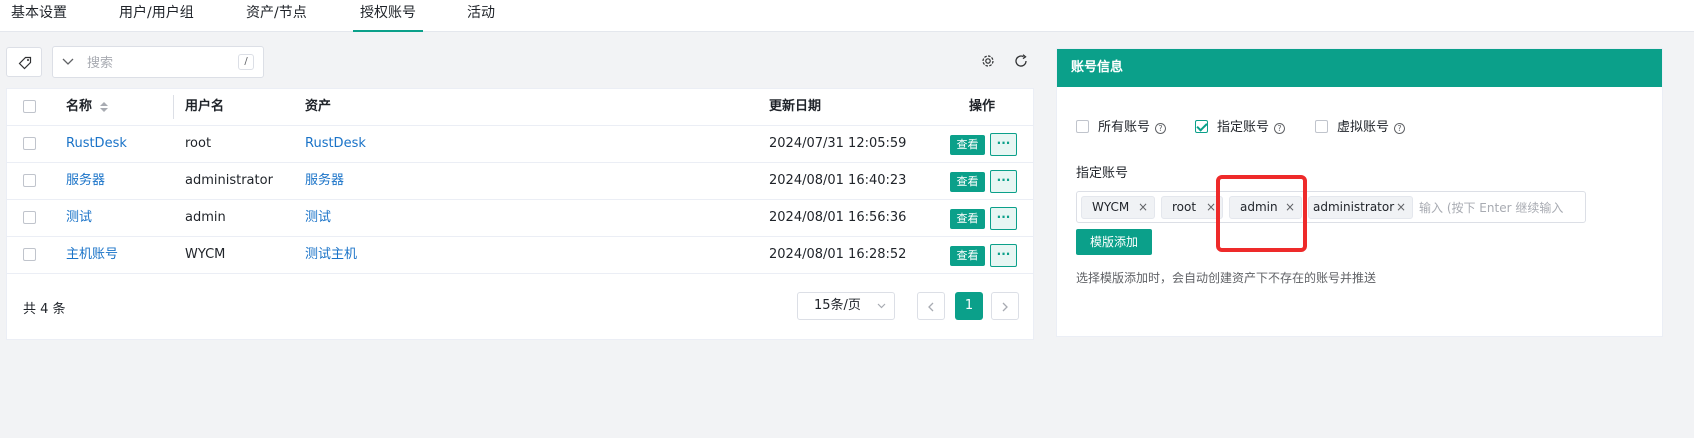 This screenshot has height=438, width=1694. Describe the element at coordinates (982, 106) in the screenshot. I see `column-header-actions: 操作` at that location.